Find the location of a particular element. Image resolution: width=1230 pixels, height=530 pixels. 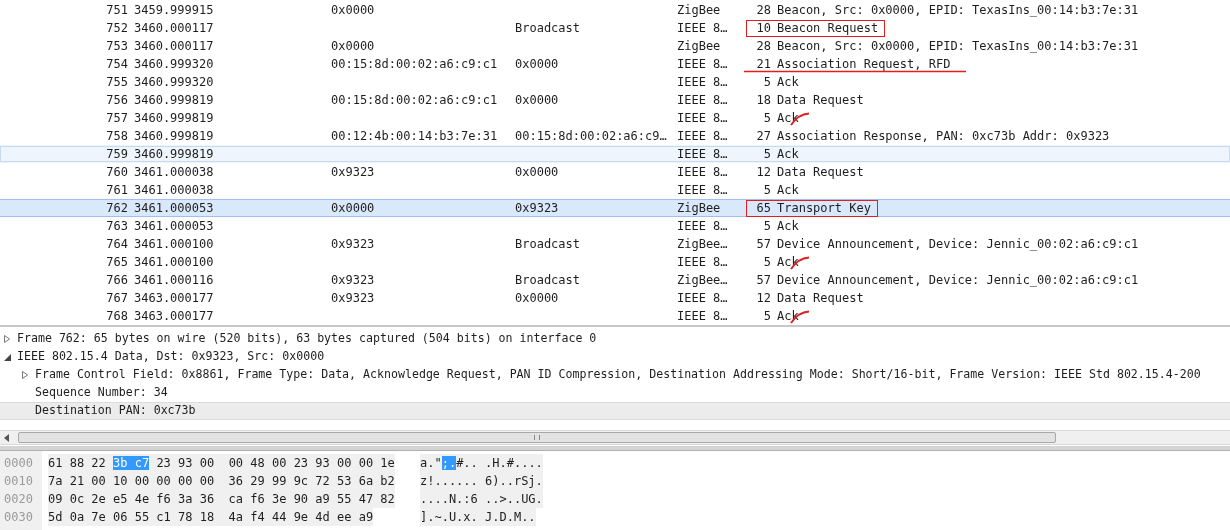

tree-item: Frame Control Field: 0x8861, Frame Type: Data, Acknowledge Request, PAN ID Compression, Destination Addressing Mode: Short/16-bit, Frame Version: IEEE Std 802.15.4-200 is located at coordinates (618, 375).